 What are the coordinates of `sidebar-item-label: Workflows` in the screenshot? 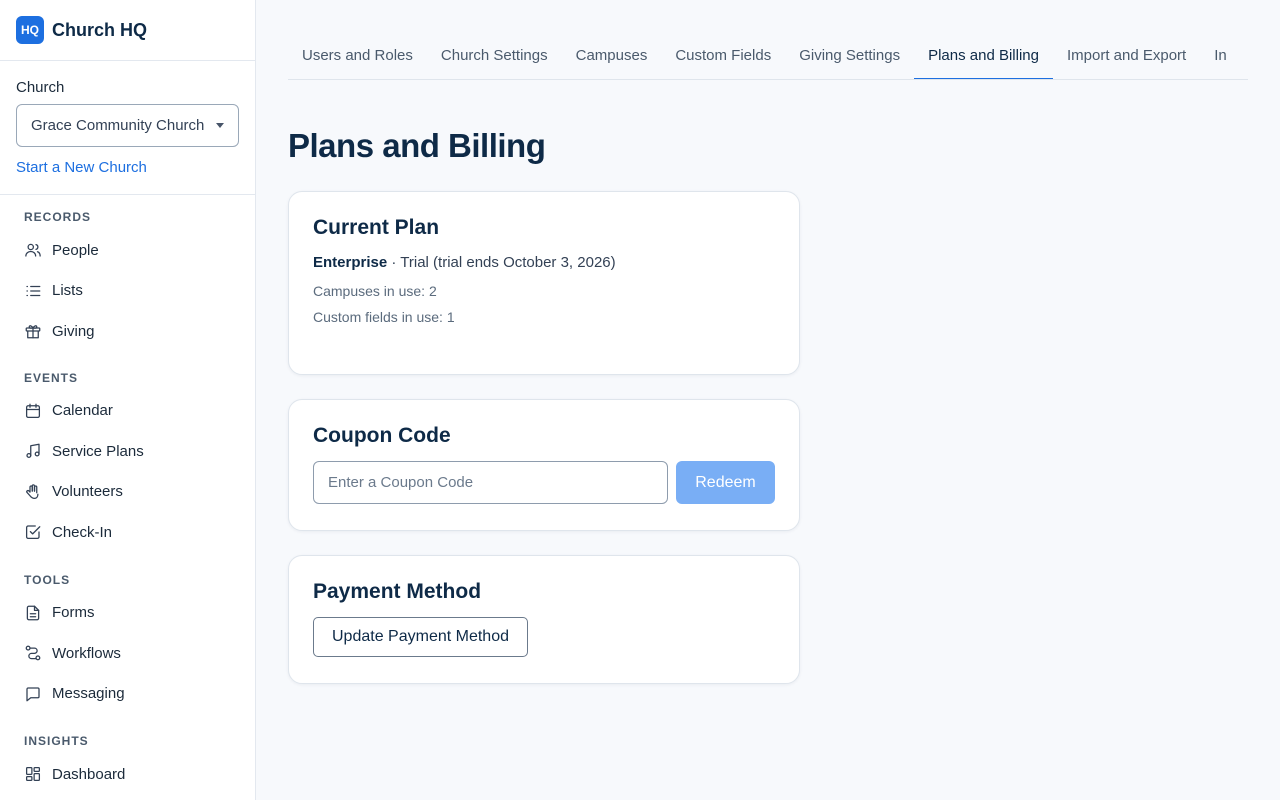 It's located at (86, 653).